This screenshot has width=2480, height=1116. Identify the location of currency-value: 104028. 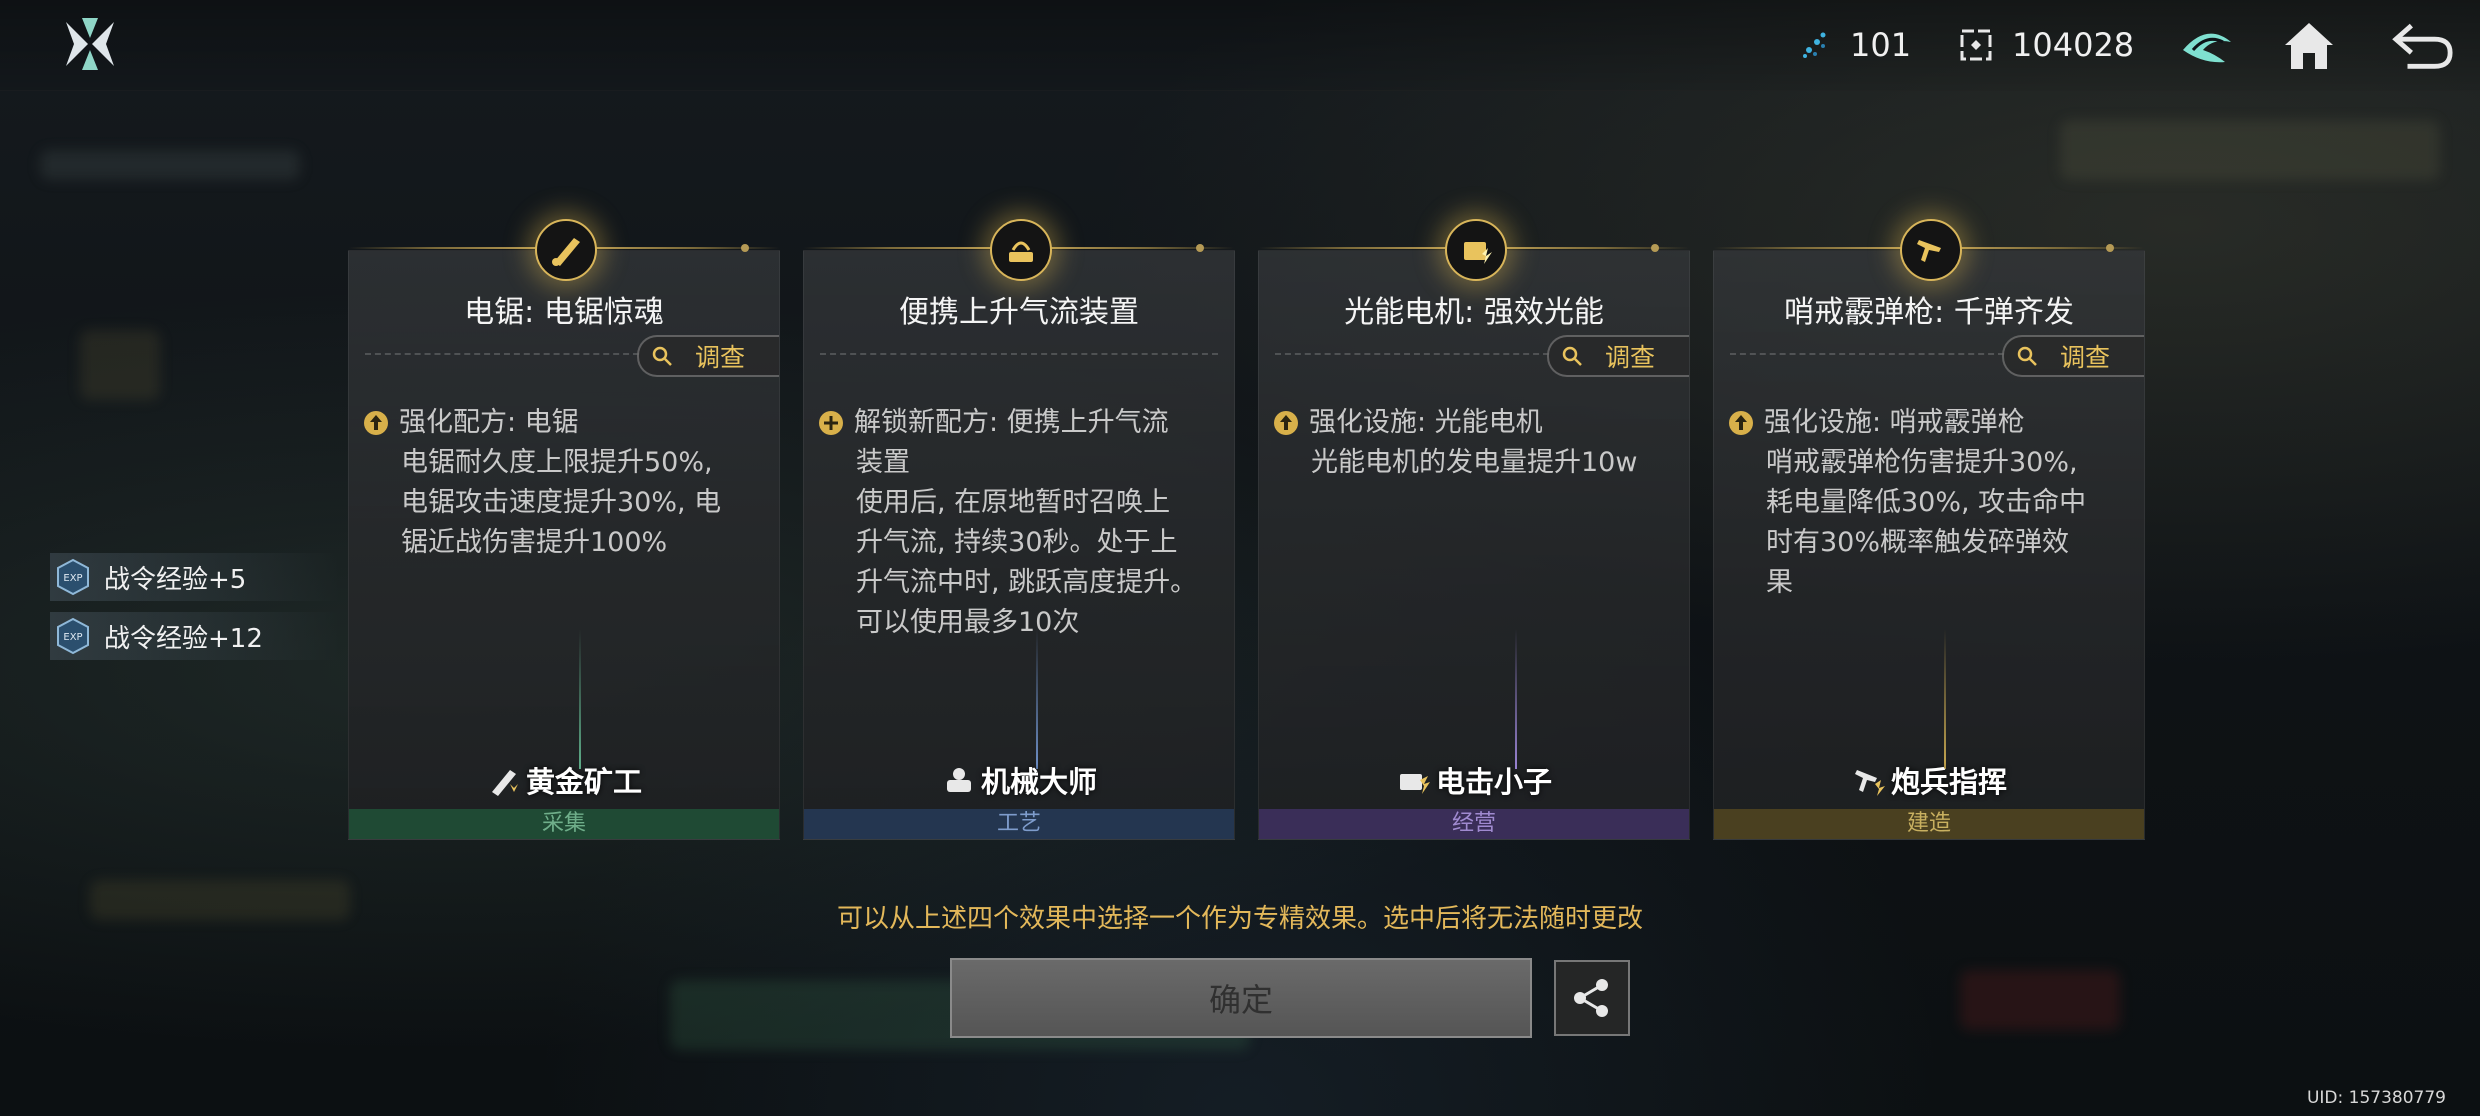
(2073, 45).